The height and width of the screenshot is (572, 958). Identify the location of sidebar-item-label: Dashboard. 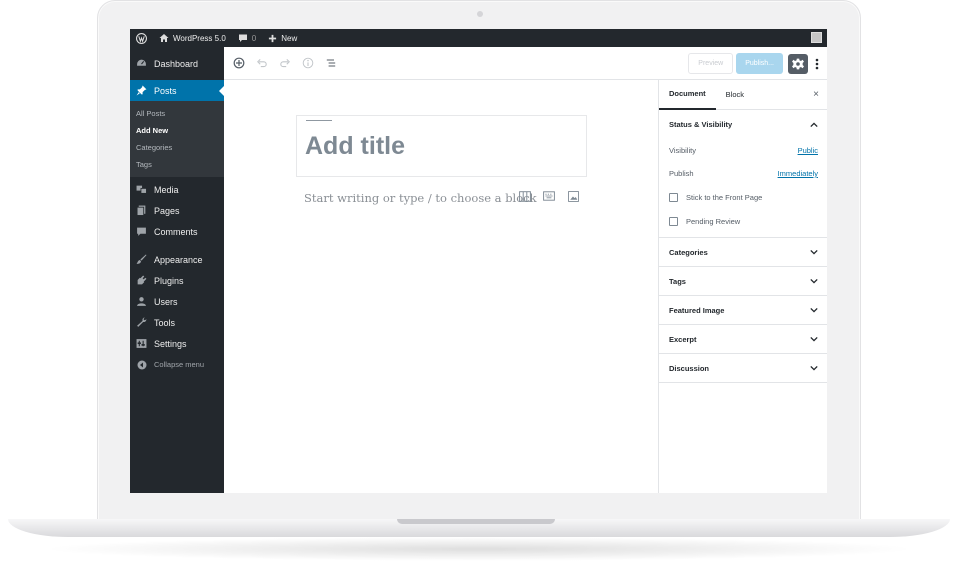
(176, 63).